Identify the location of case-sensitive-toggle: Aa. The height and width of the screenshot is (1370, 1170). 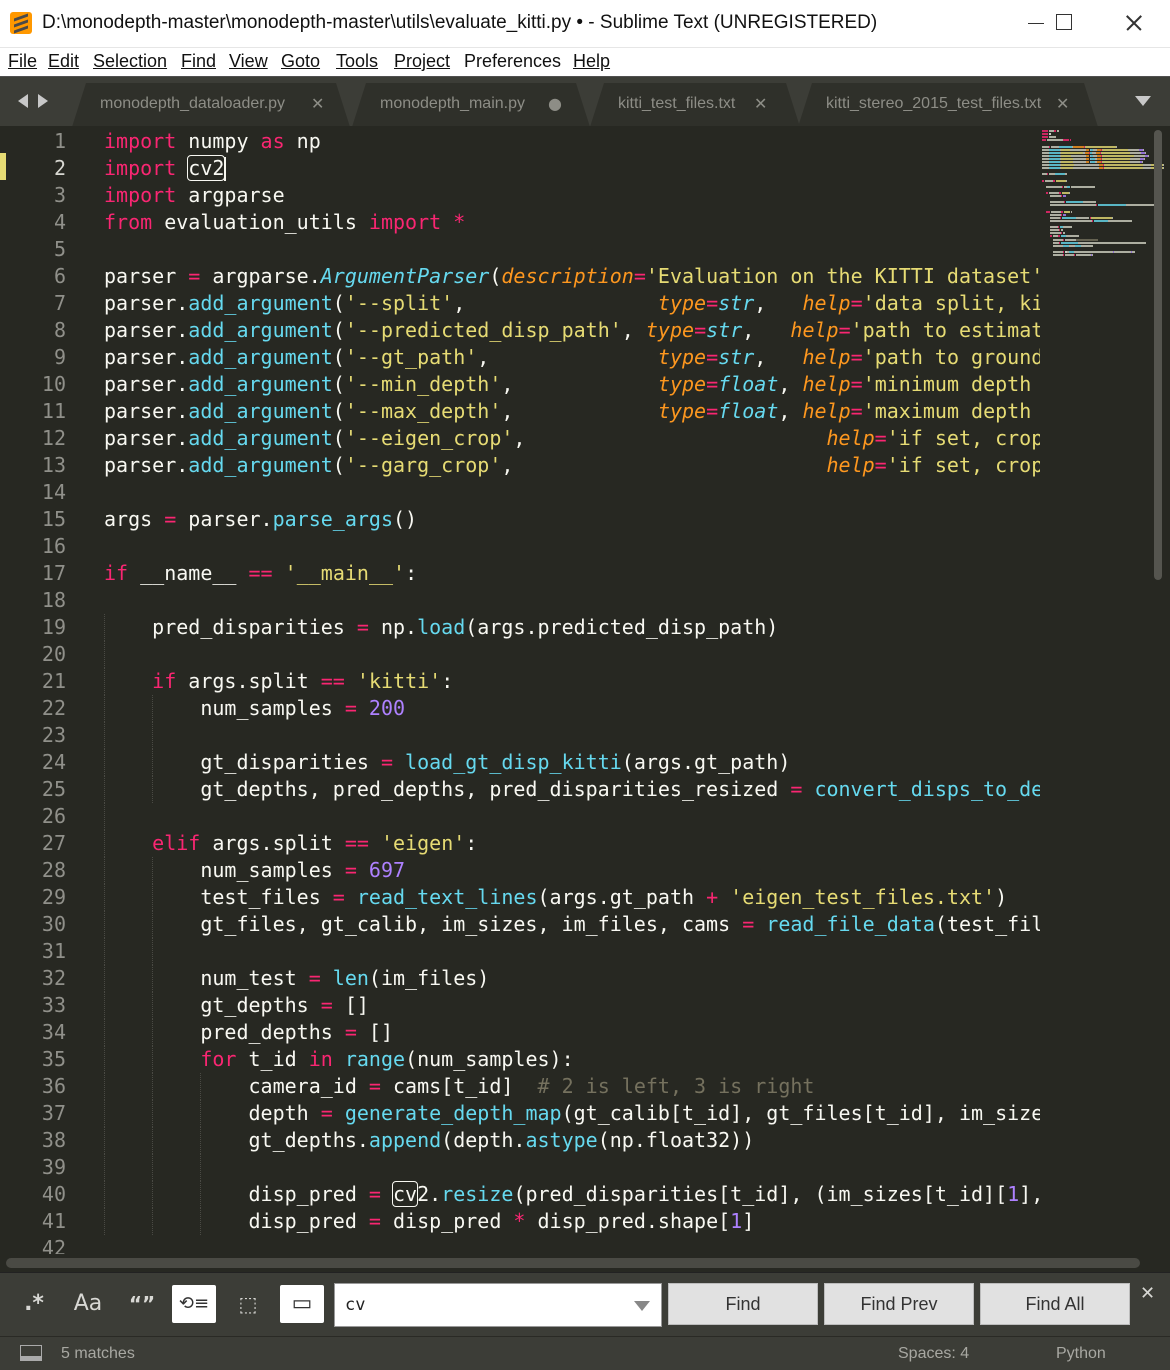
(88, 1304).